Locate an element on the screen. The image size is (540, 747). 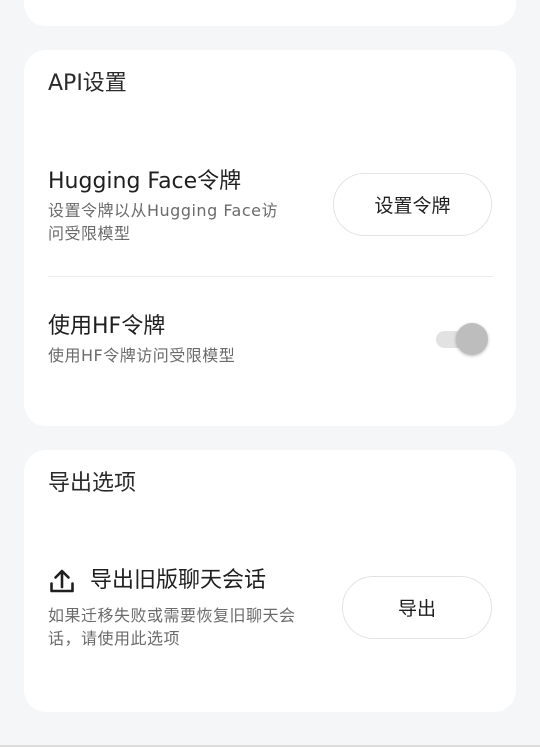
use-hf-token-title: 使用HF令牌 is located at coordinates (107, 326).